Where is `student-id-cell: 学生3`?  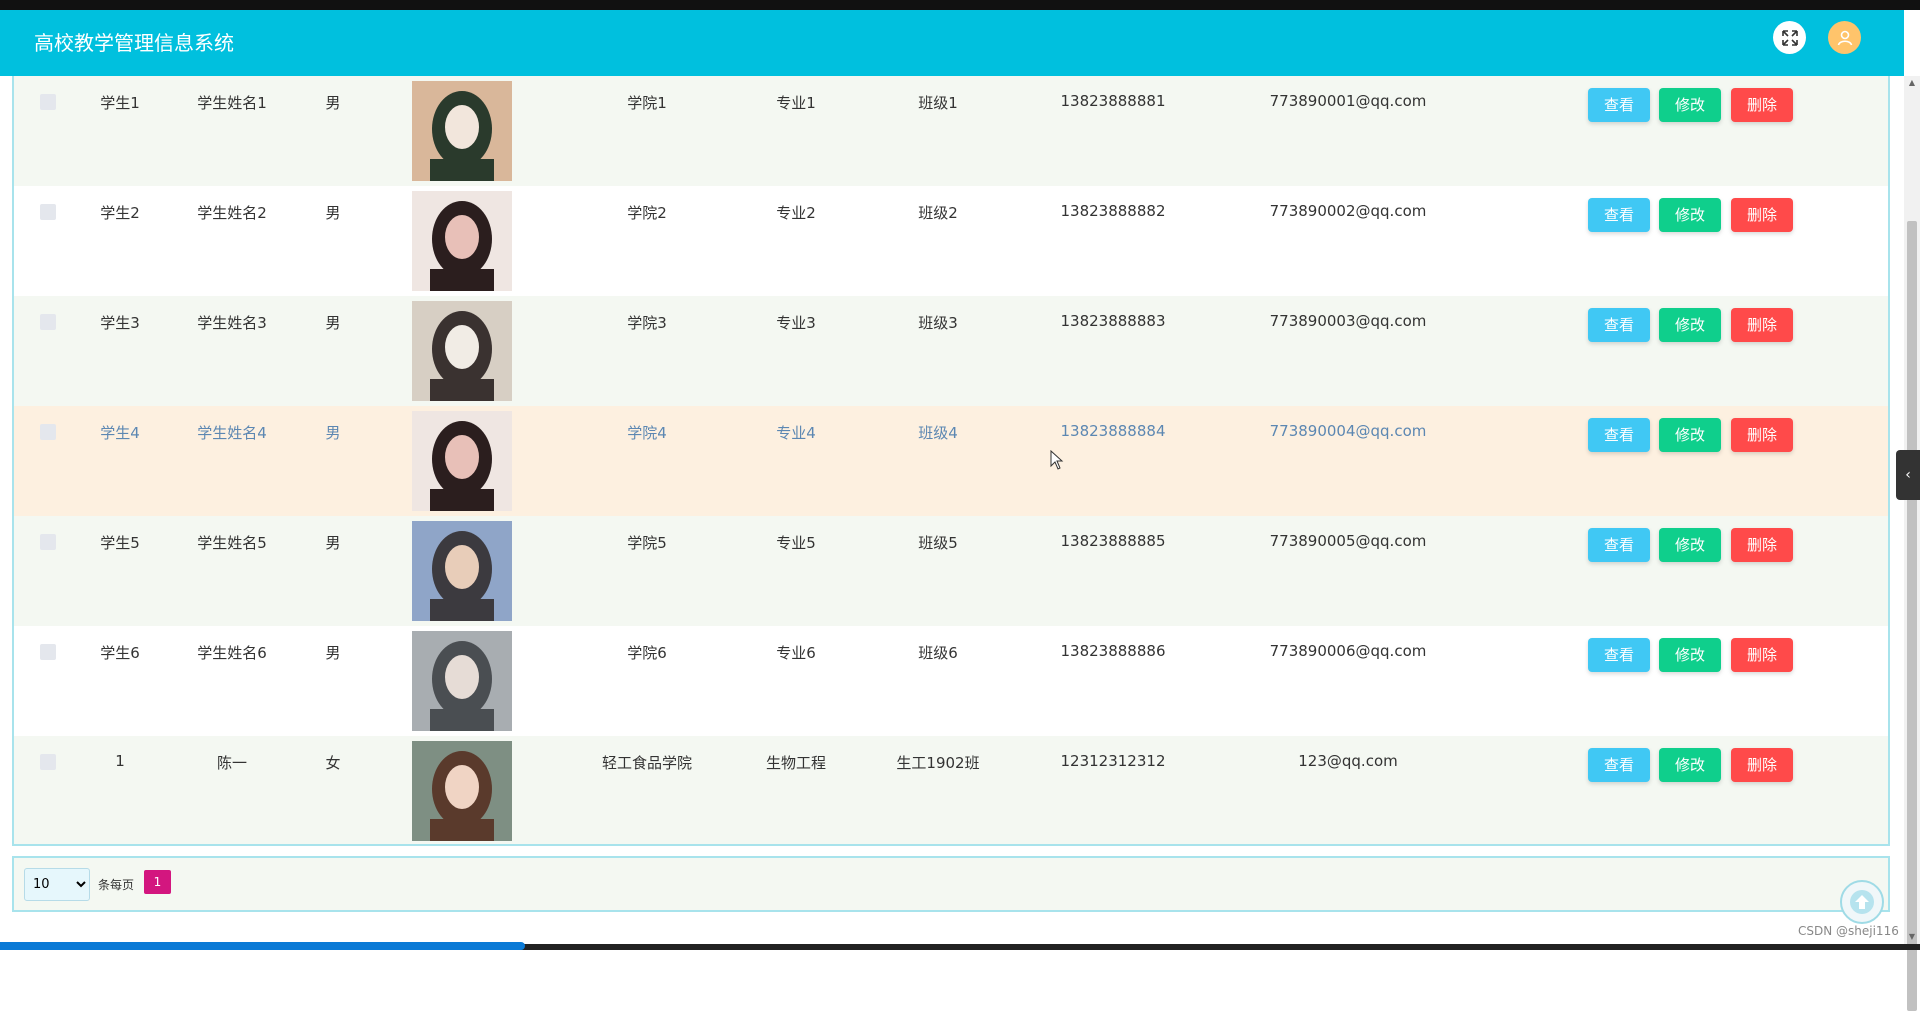 student-id-cell: 学生3 is located at coordinates (120, 323).